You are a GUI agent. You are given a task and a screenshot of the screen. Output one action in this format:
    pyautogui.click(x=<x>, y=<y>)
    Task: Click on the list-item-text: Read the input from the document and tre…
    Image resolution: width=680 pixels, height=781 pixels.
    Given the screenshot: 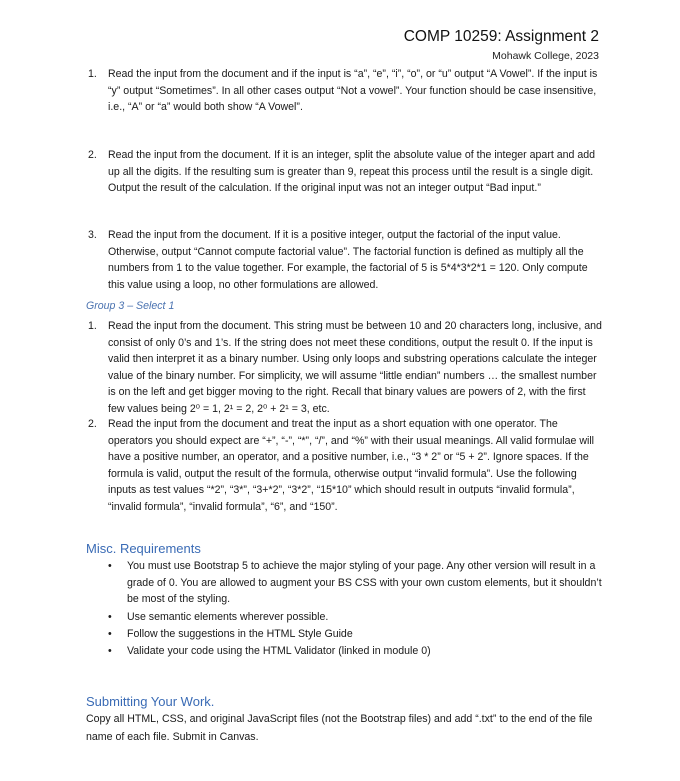 What is the action you would take?
    pyautogui.click(x=351, y=465)
    